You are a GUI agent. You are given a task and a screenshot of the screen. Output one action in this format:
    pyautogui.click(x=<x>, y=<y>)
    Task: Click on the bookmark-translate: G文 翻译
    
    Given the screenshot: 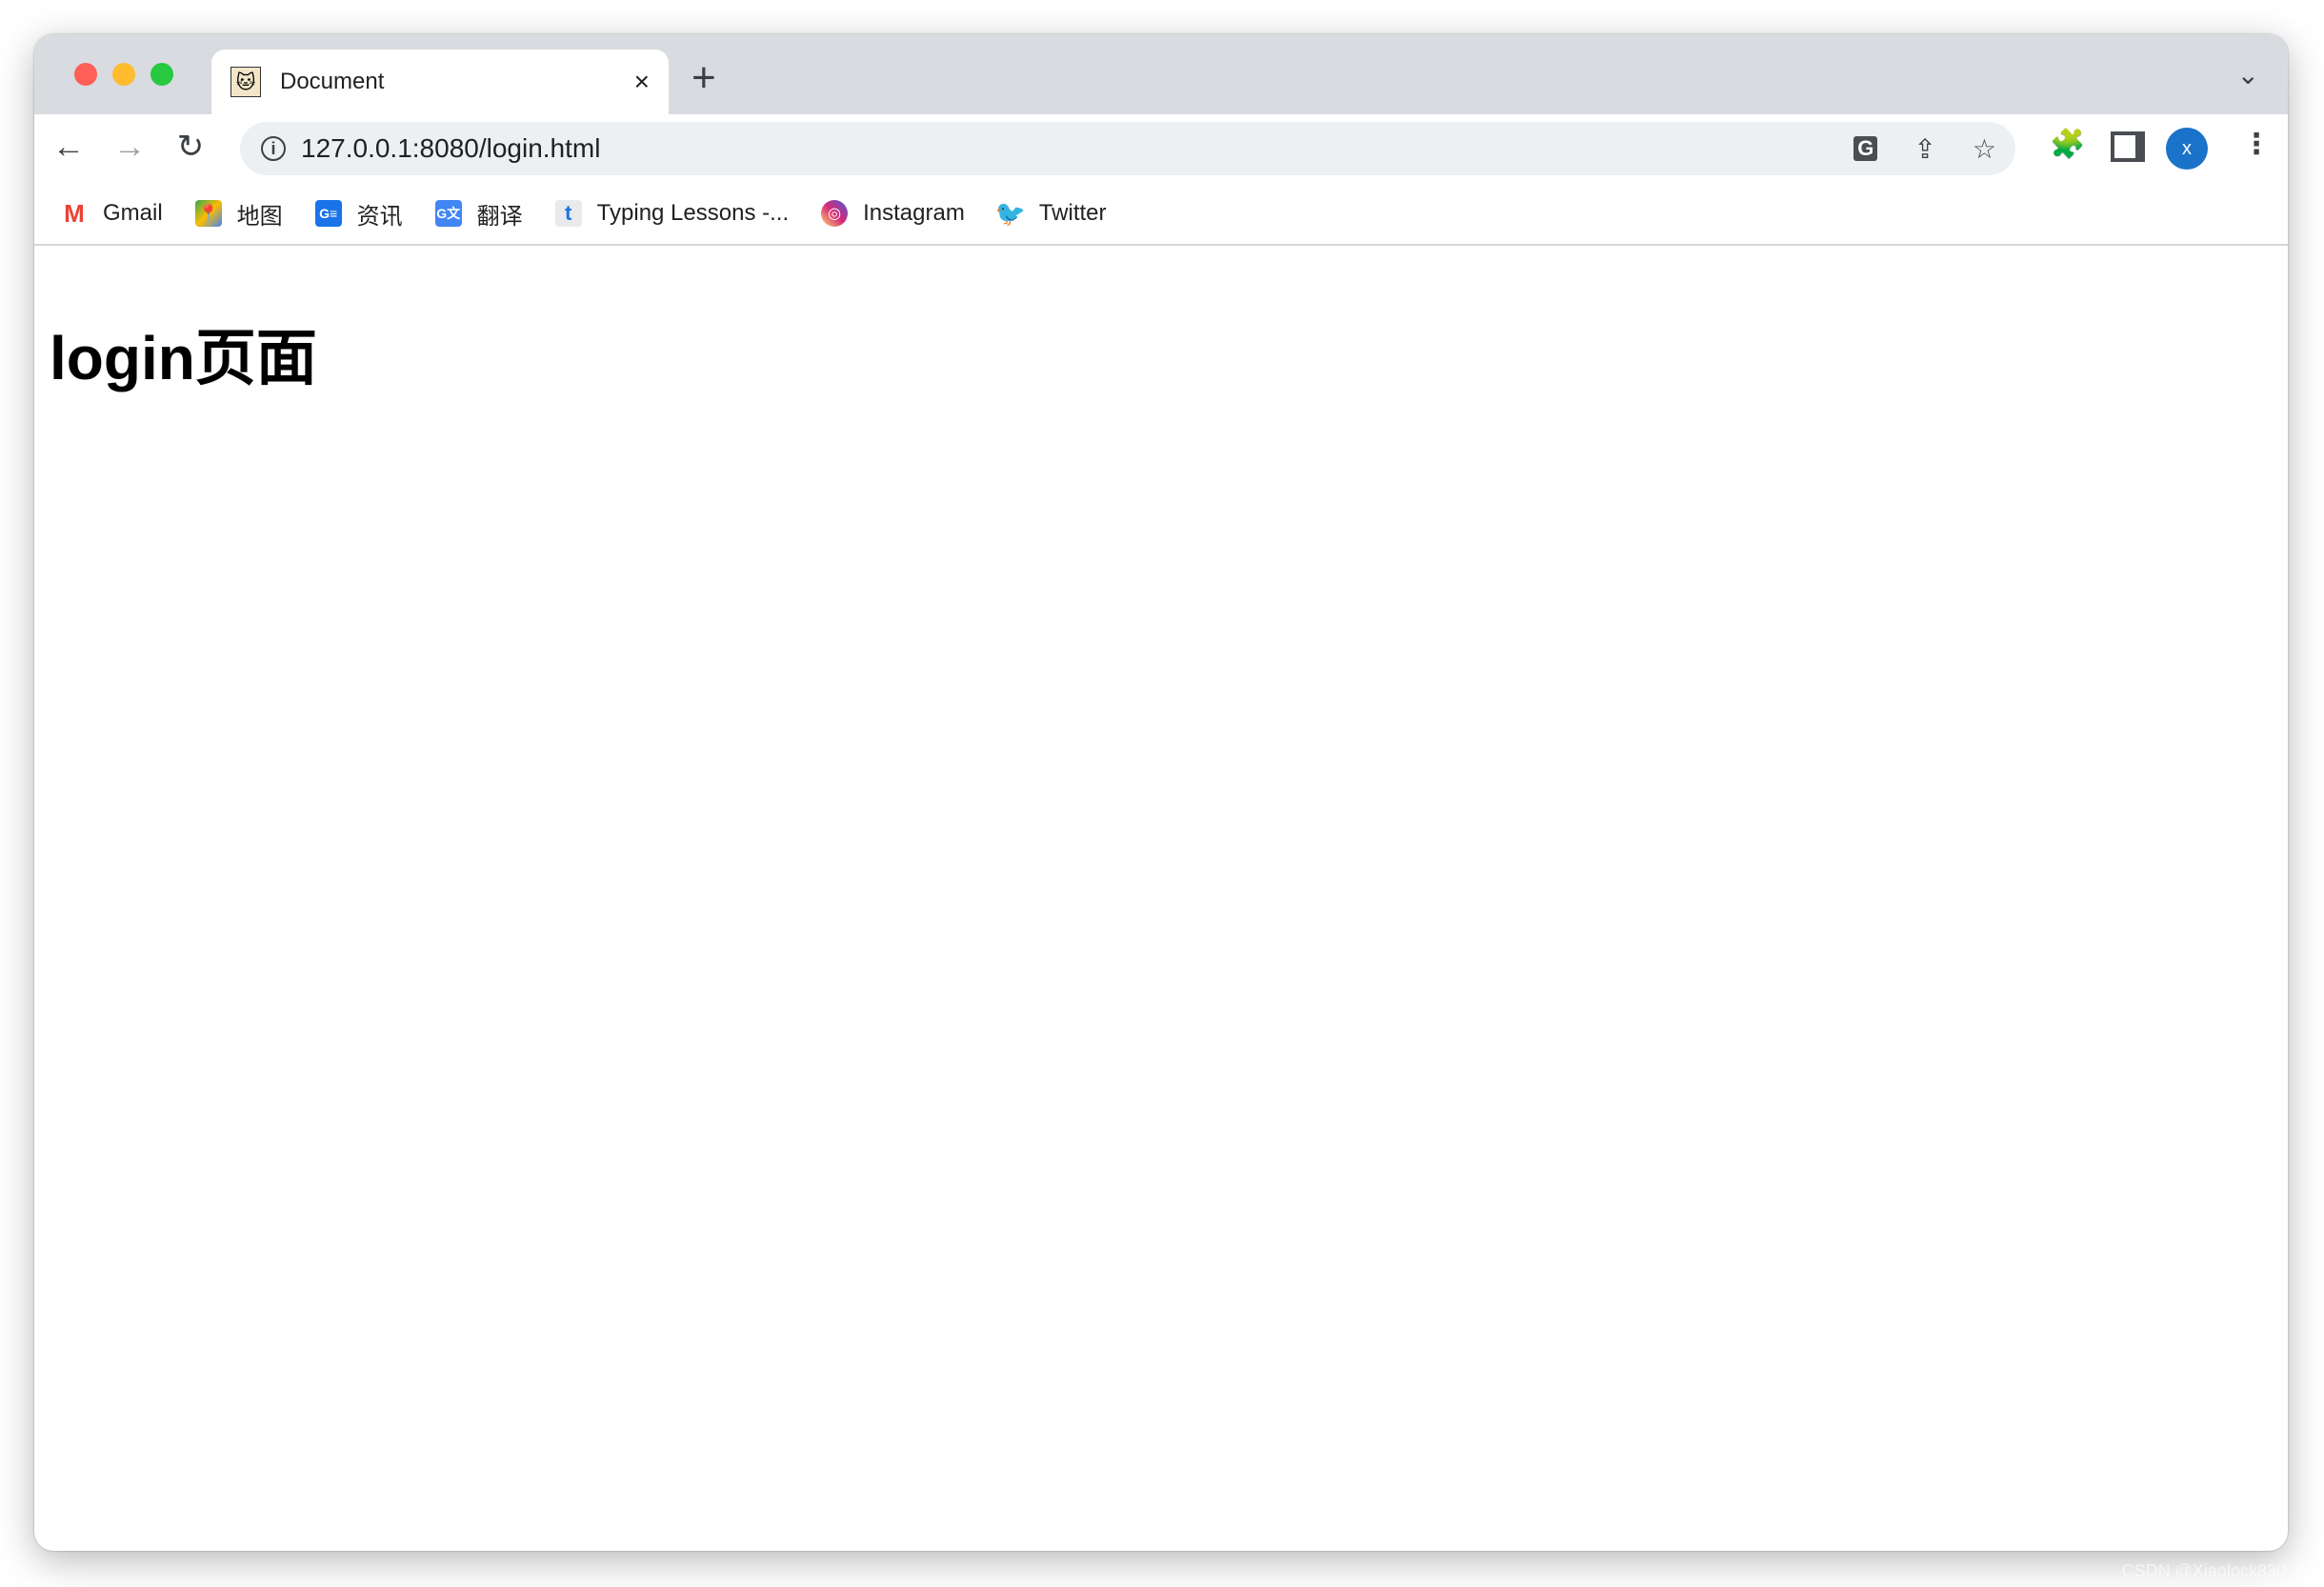 What is the action you would take?
    pyautogui.click(x=479, y=214)
    